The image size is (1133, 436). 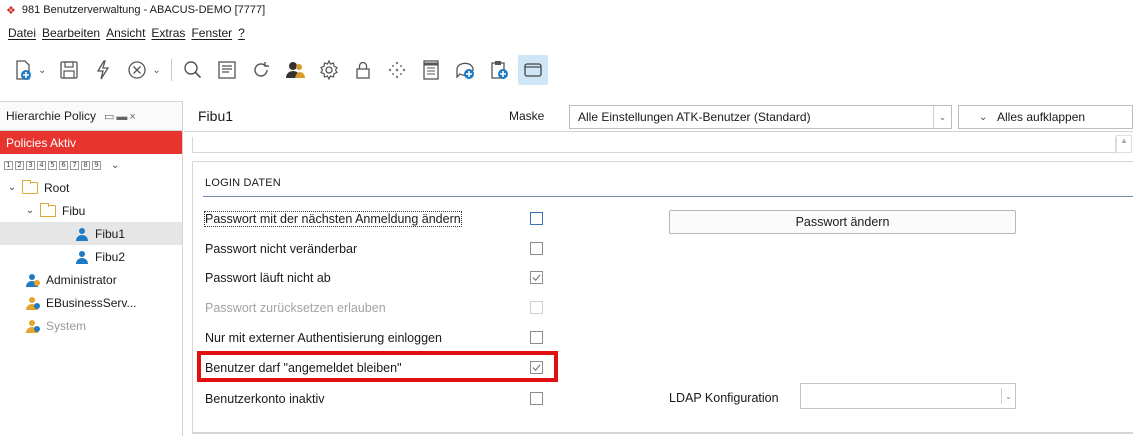 I want to click on settings-icon, so click(x=329, y=70).